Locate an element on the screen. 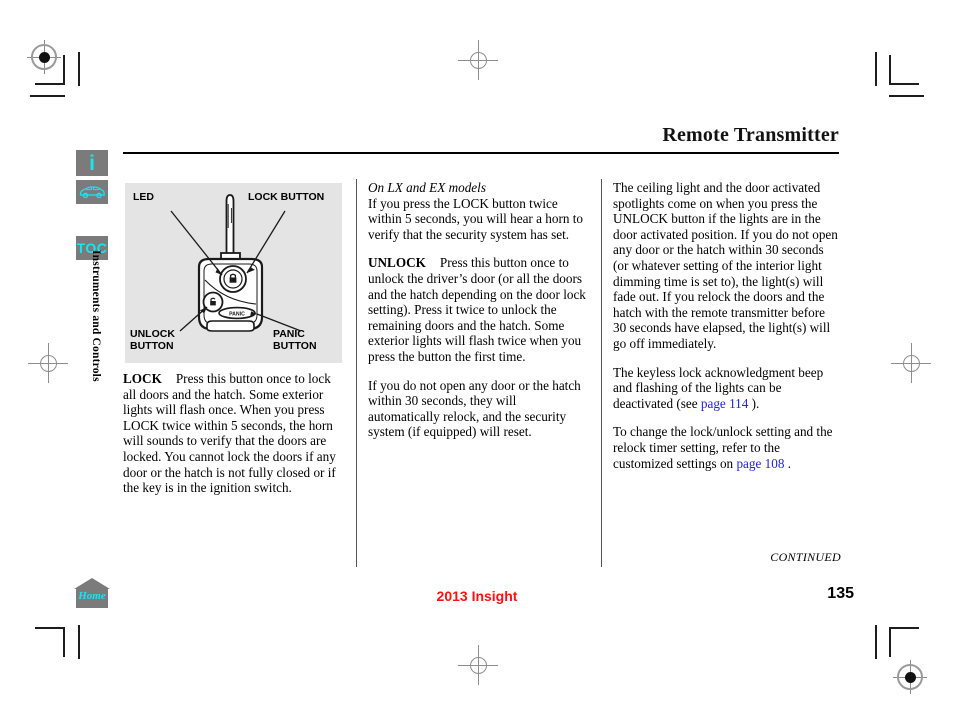 The image size is (954, 710). registration-crosshair-bottom is located at coordinates (478, 665).